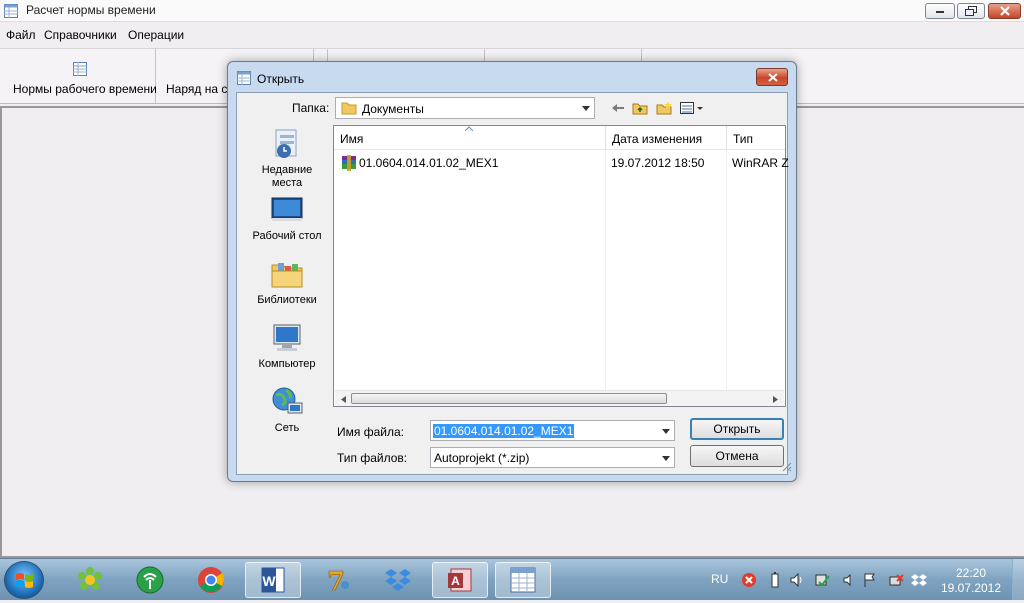  I want to click on show-desktop-button, so click(1018, 579).